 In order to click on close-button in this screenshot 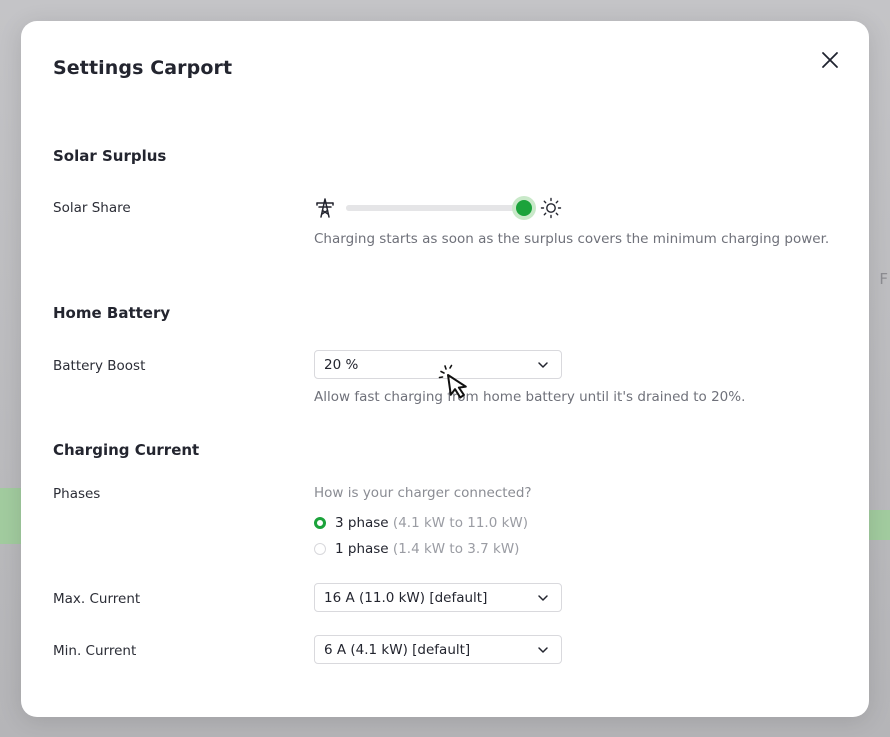, I will do `click(830, 60)`.